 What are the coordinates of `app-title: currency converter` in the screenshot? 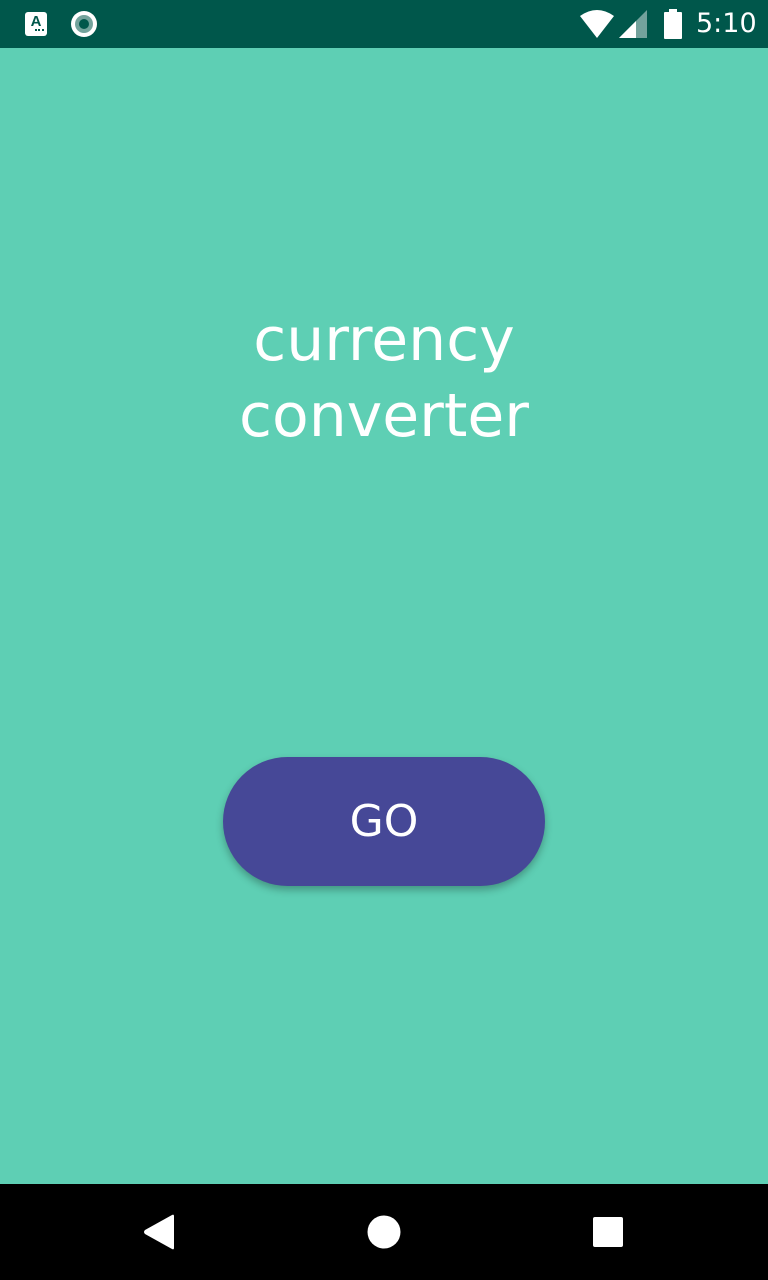 It's located at (384, 378).